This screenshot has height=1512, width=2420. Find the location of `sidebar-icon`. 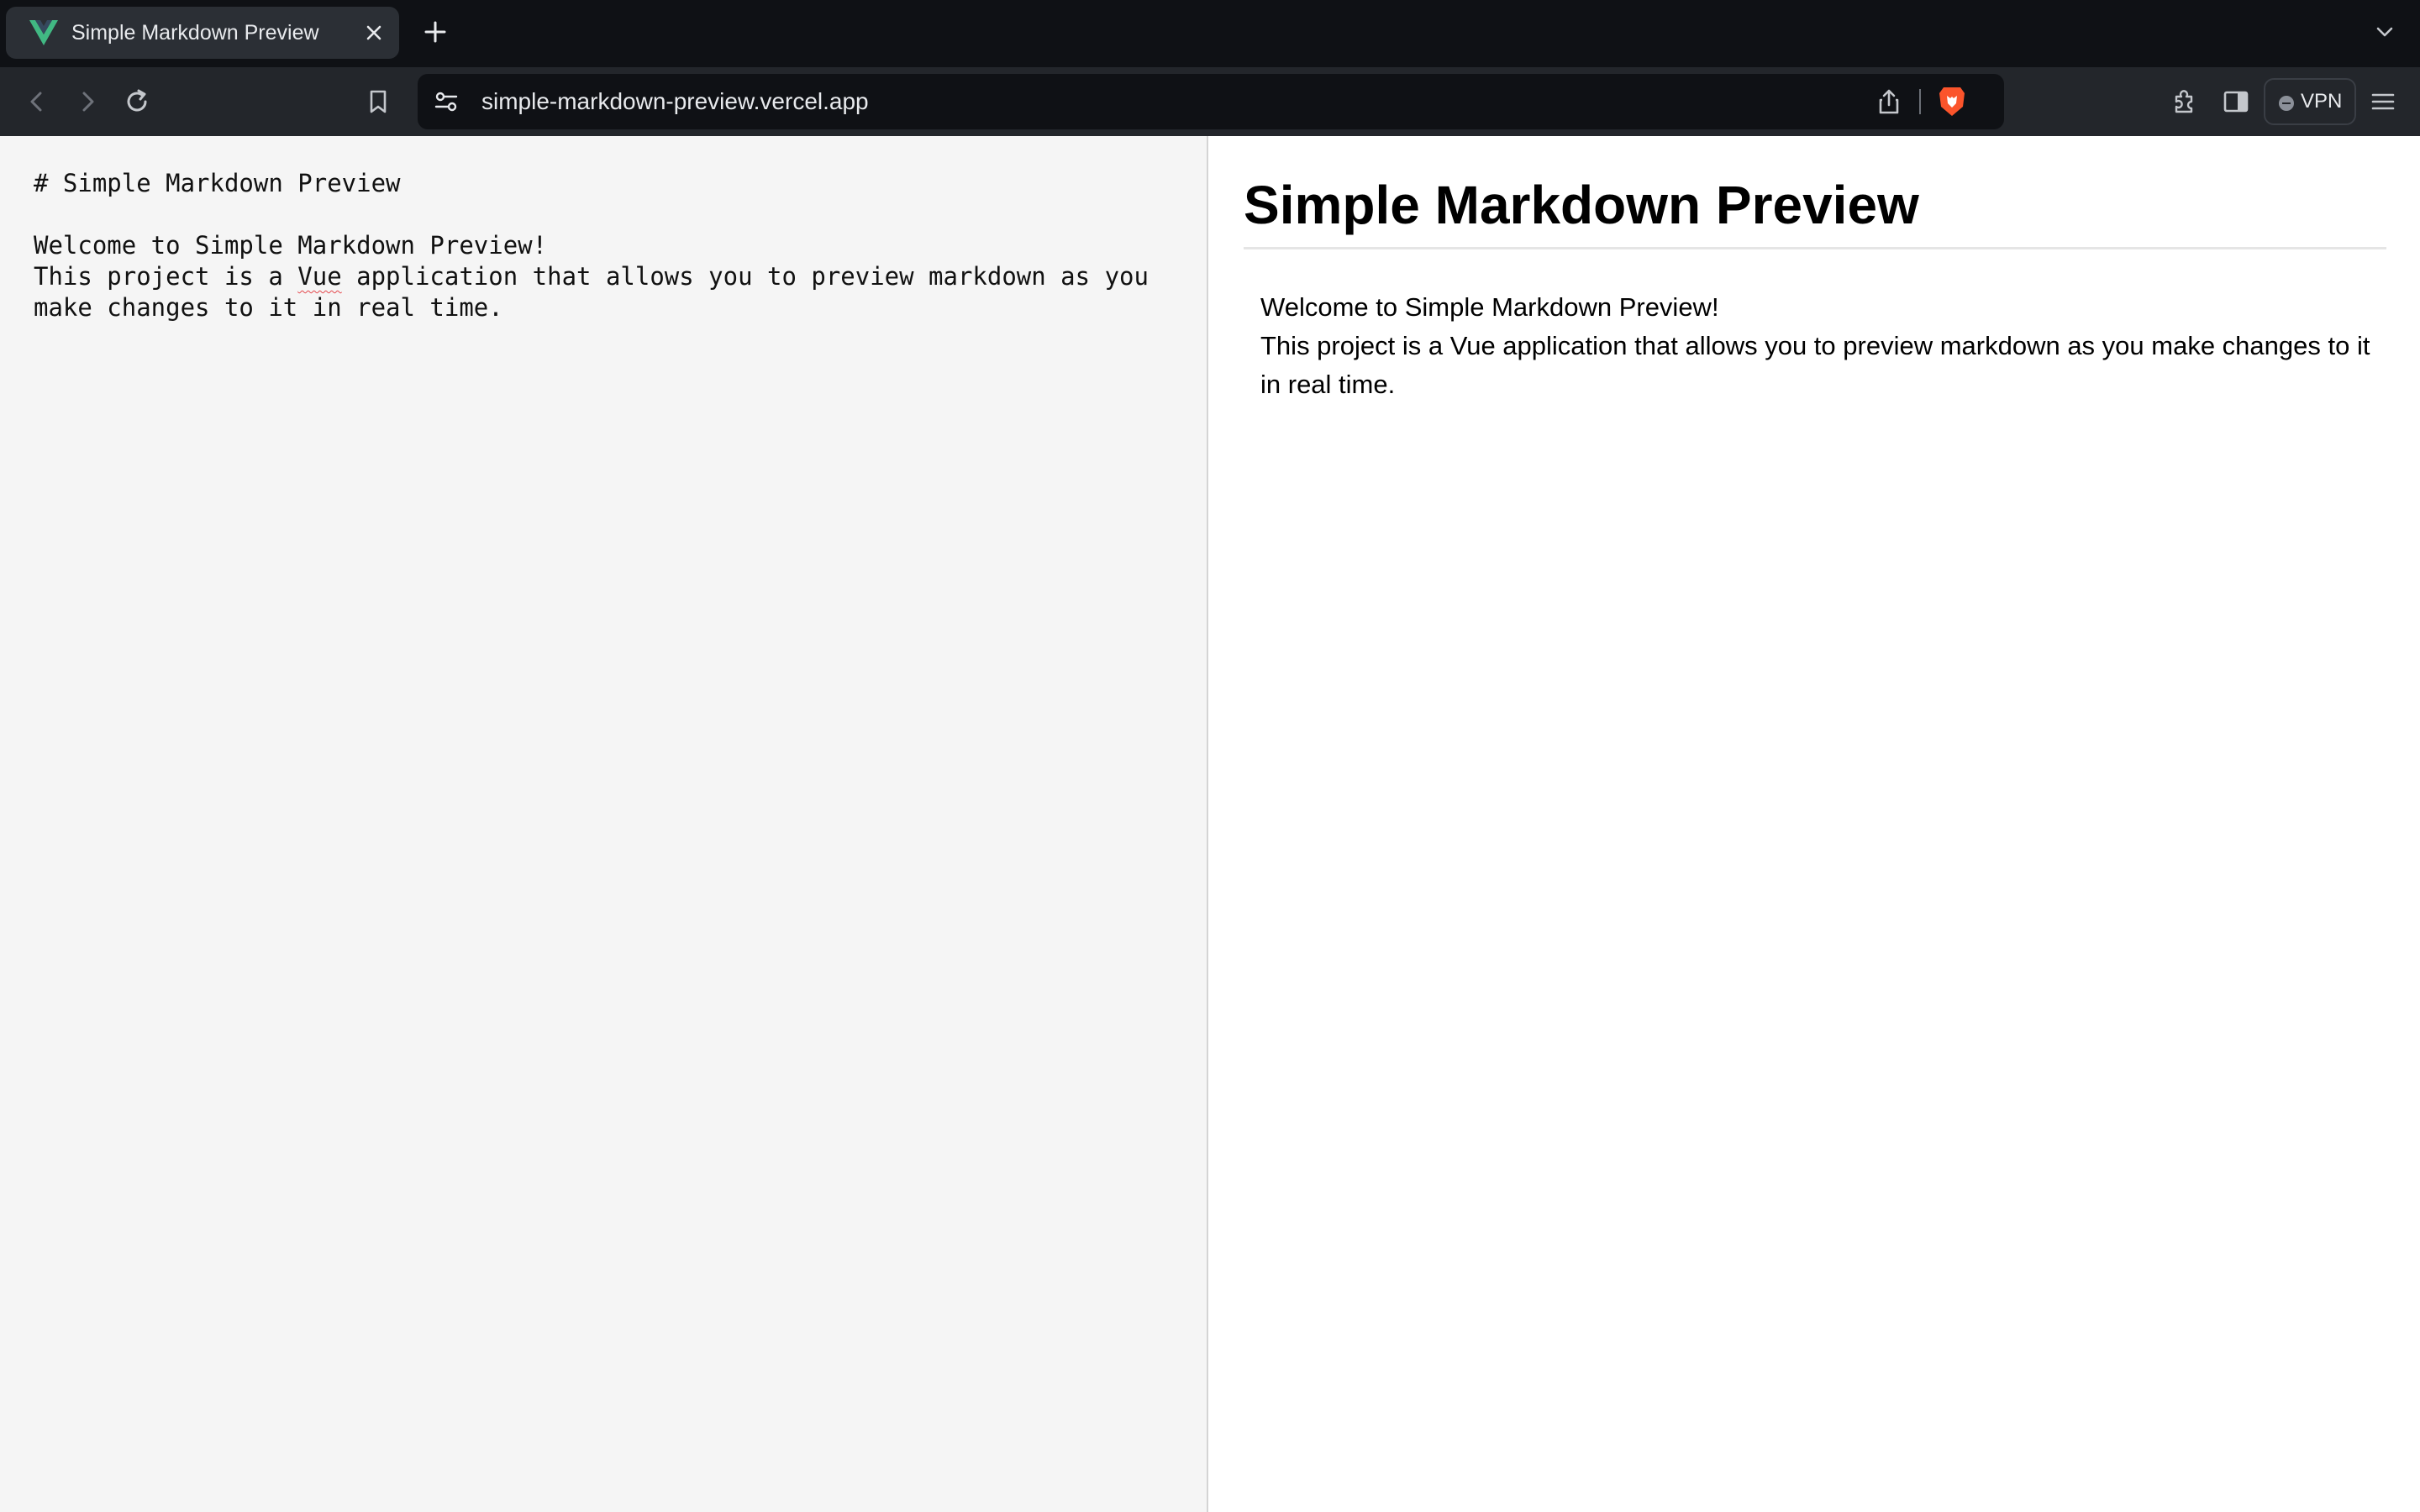

sidebar-icon is located at coordinates (2236, 102).